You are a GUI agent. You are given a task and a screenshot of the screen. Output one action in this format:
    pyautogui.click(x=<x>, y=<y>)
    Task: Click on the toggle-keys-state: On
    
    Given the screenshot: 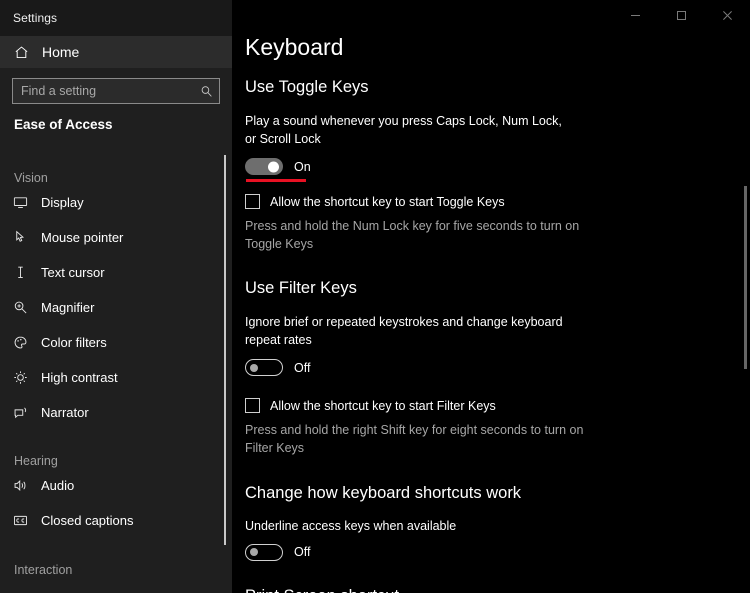 What is the action you would take?
    pyautogui.click(x=302, y=166)
    